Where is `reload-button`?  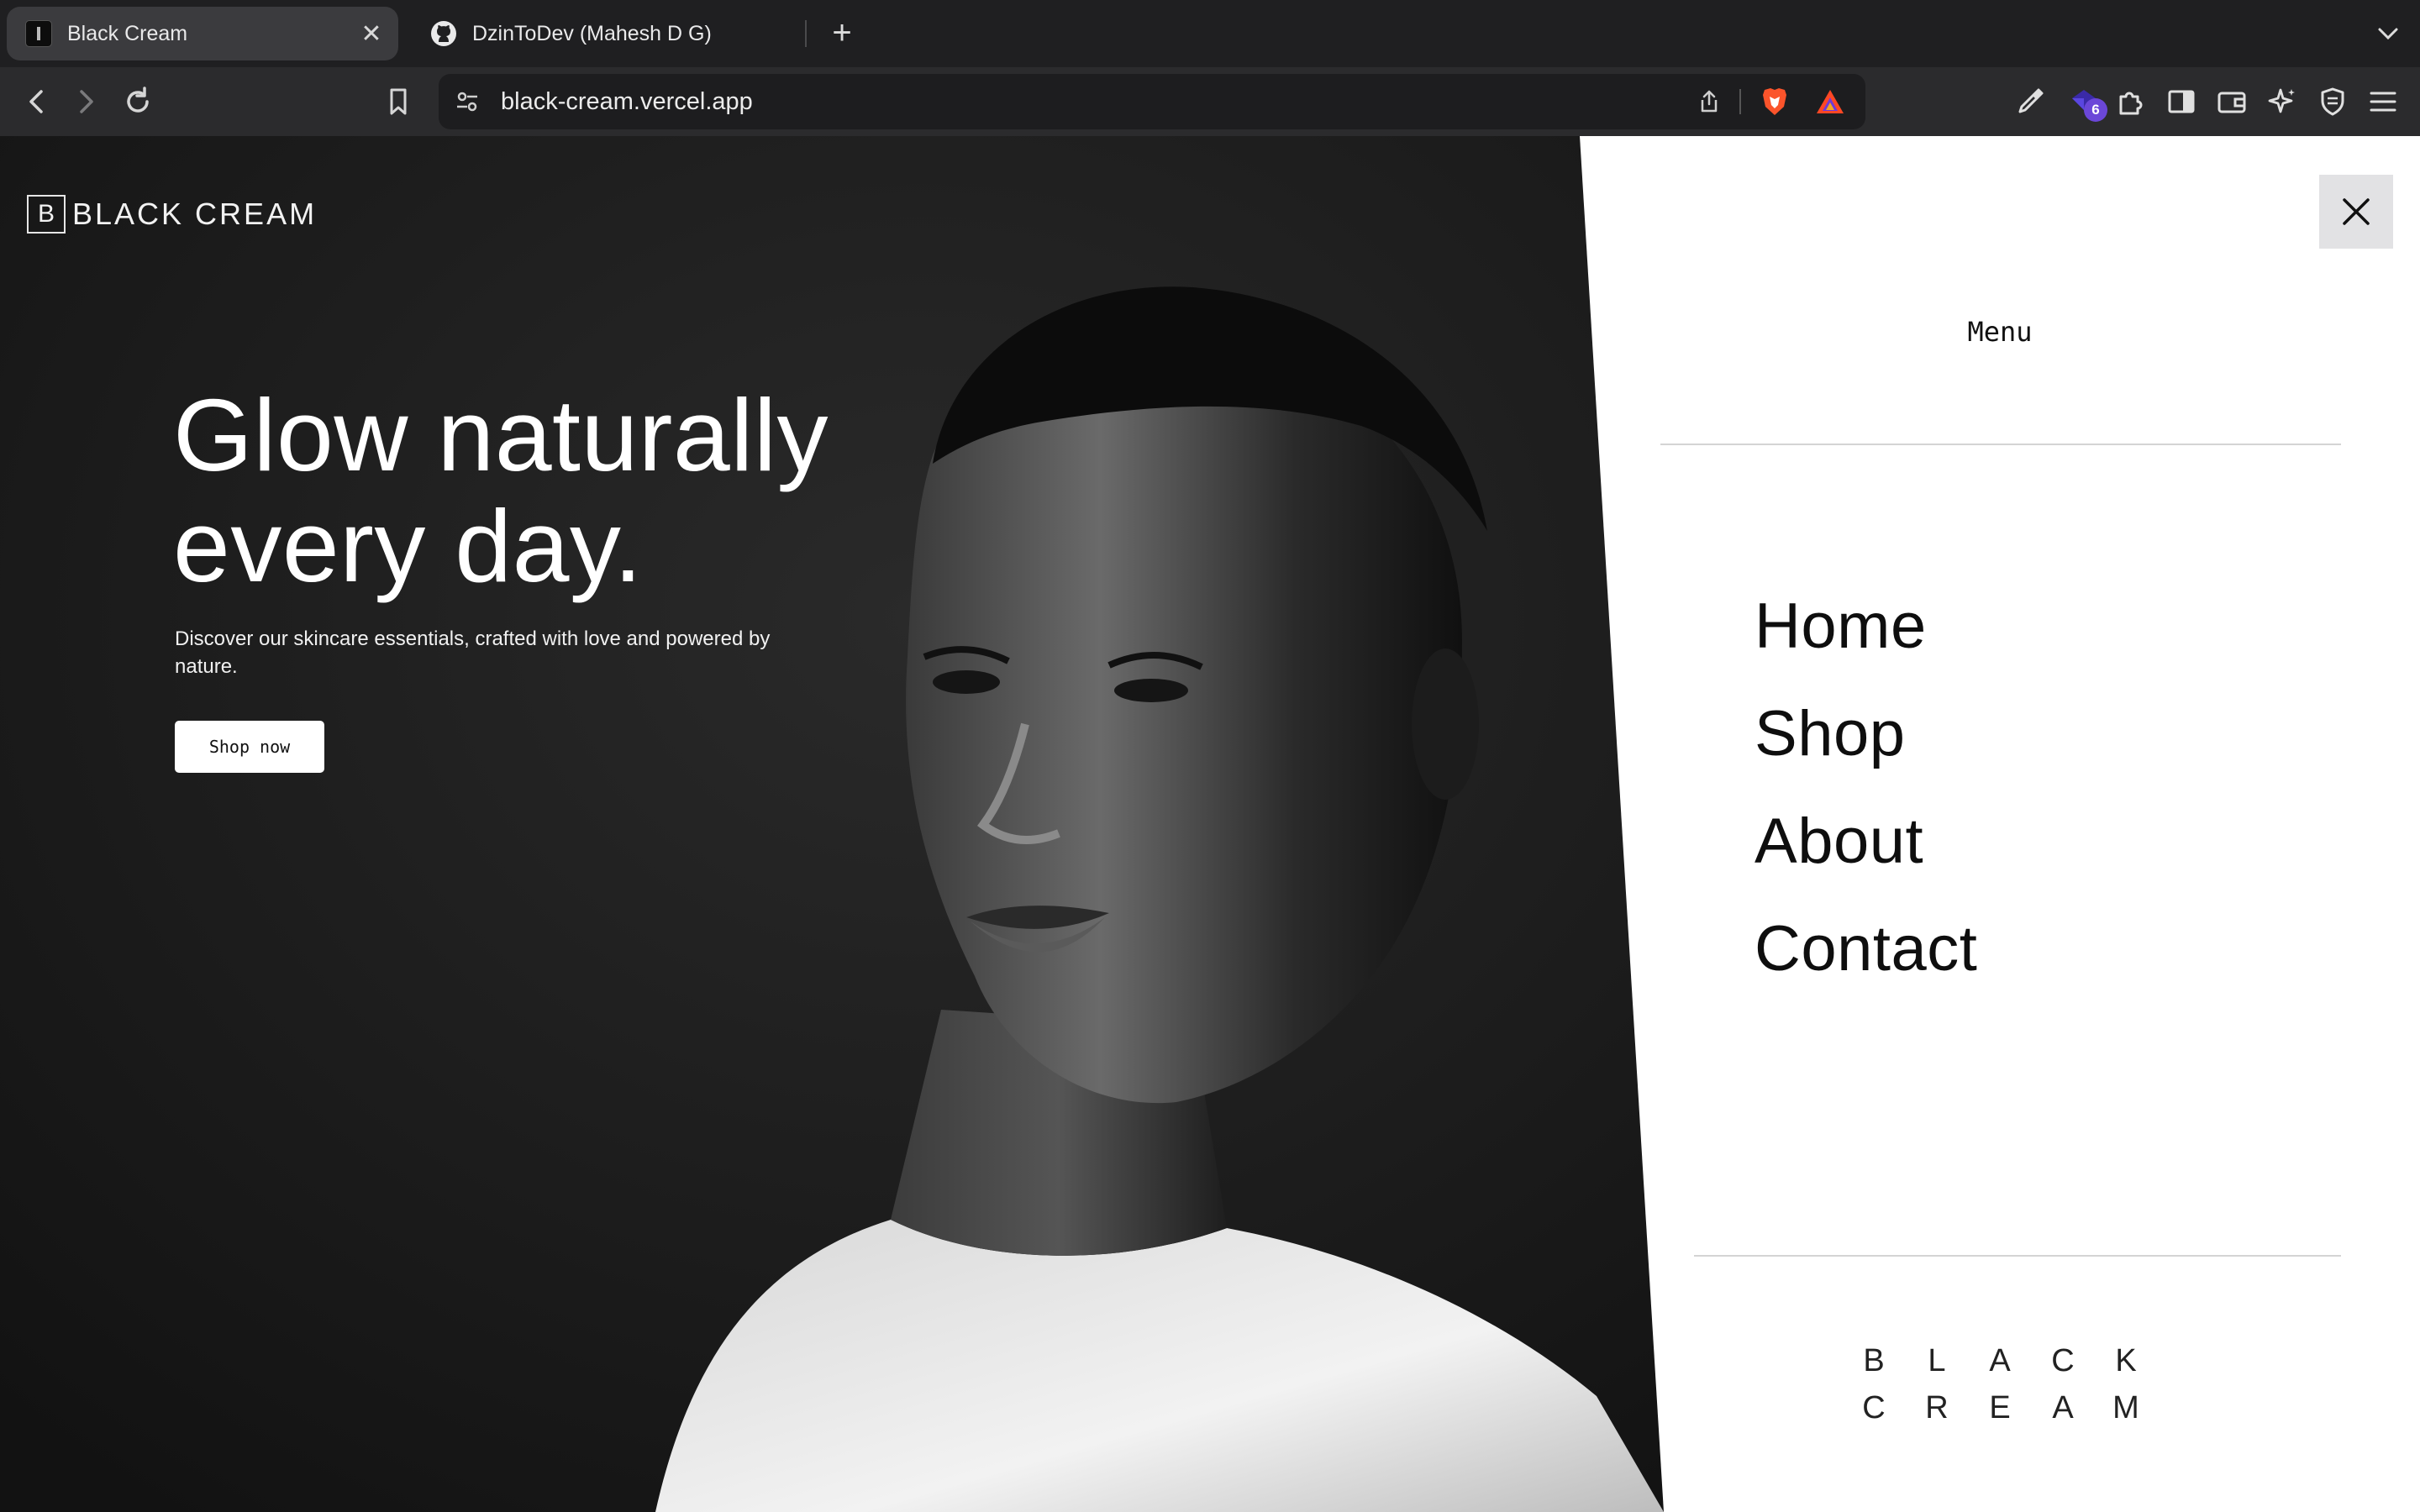
reload-button is located at coordinates (138, 101).